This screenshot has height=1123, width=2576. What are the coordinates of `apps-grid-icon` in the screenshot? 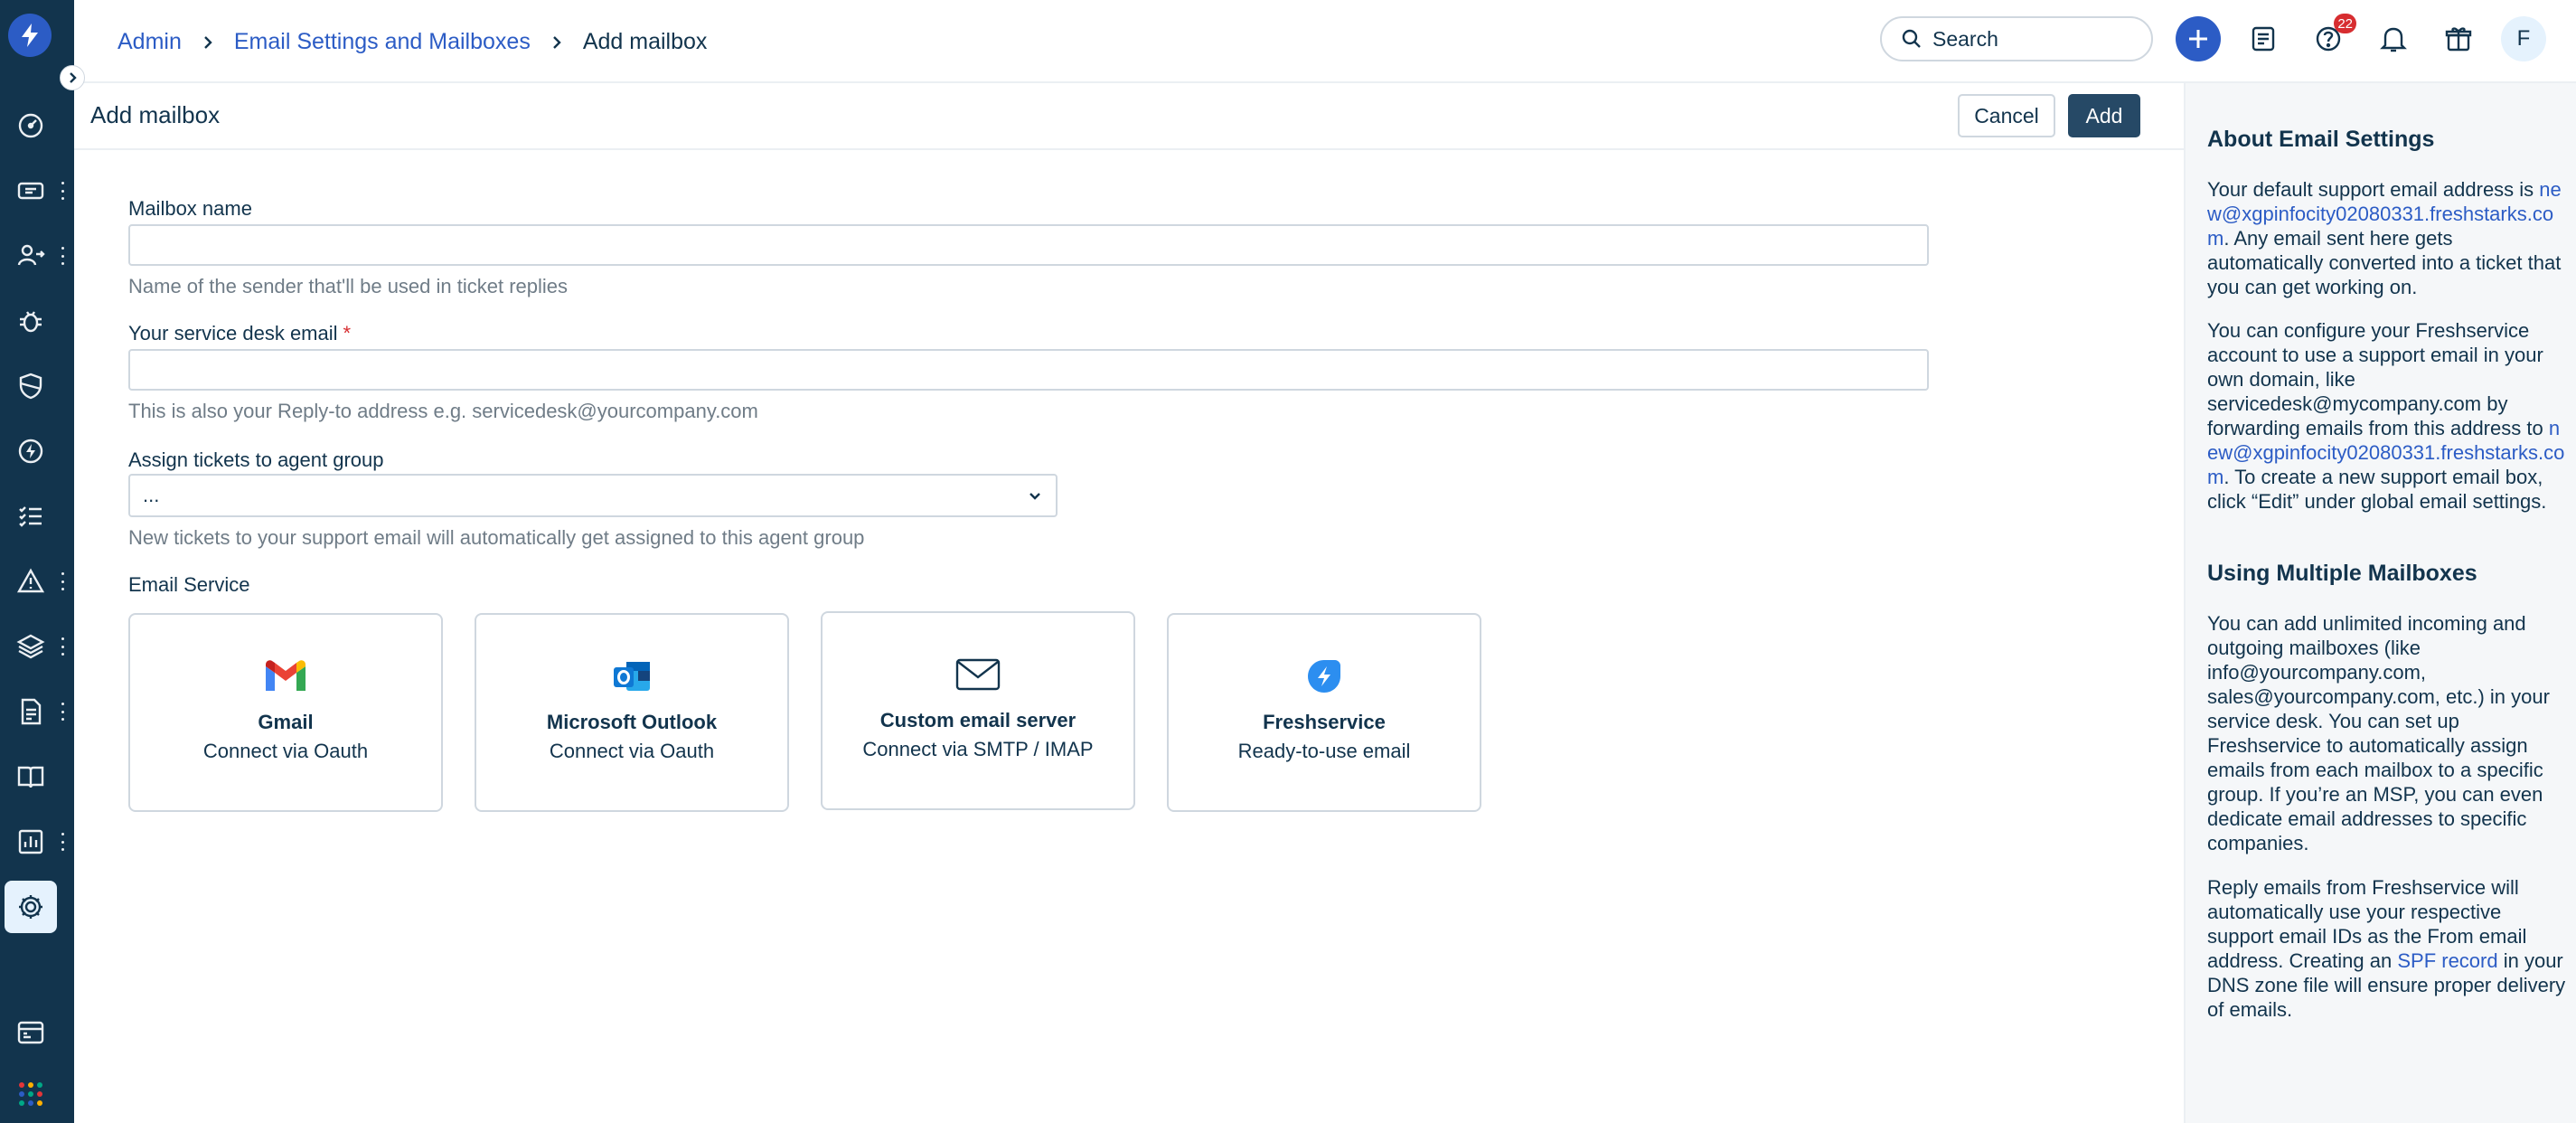 It's located at (31, 1094).